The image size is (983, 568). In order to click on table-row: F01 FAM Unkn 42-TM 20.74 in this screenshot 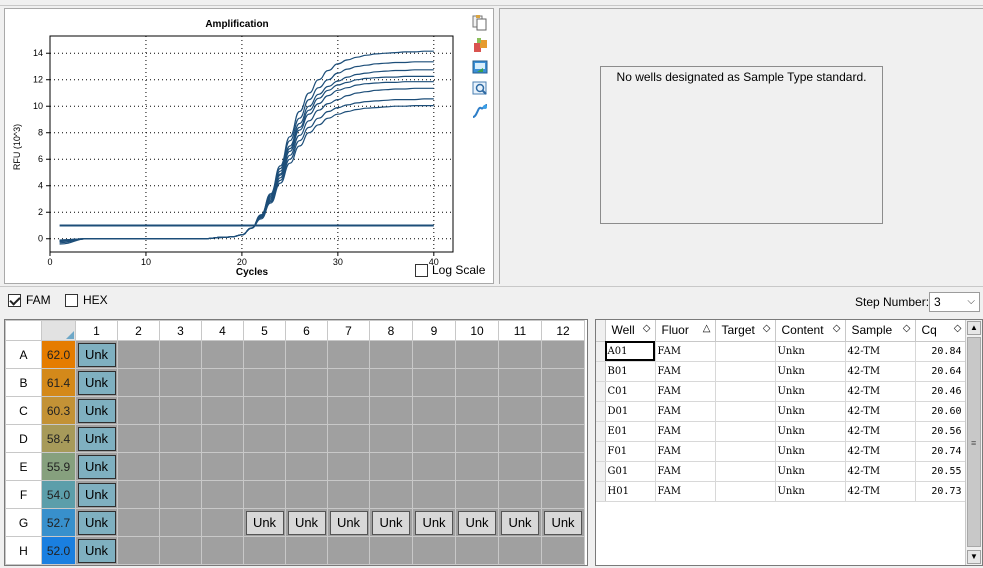, I will do `click(781, 451)`.